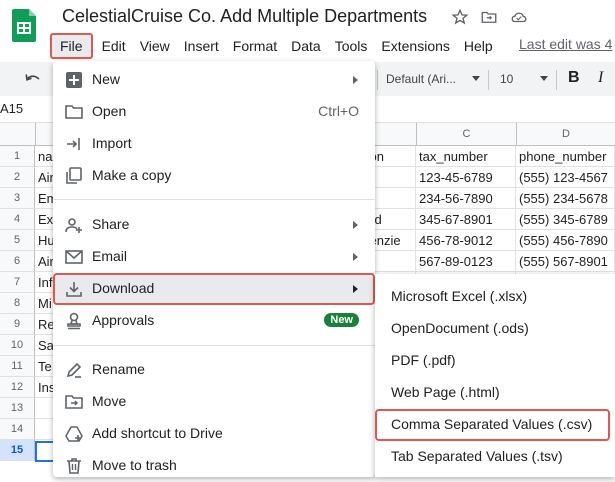 Image resolution: width=615 pixels, height=482 pixels. I want to click on menu-item-download: Download, so click(214, 289).